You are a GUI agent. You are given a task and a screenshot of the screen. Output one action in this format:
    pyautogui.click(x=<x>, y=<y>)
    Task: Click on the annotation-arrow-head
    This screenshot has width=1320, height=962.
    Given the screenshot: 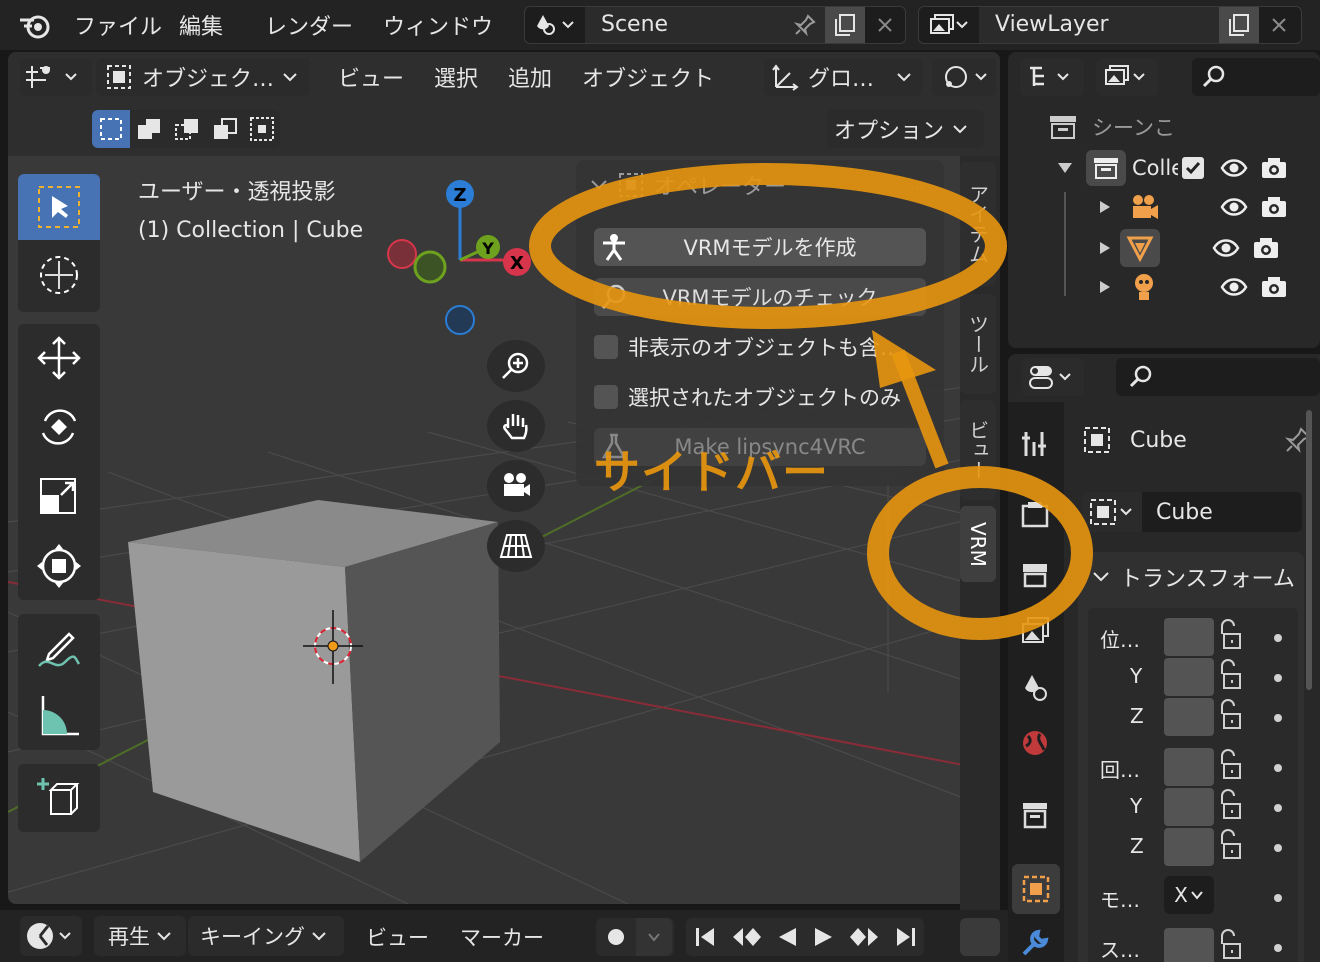 What is the action you would take?
    pyautogui.click(x=904, y=359)
    